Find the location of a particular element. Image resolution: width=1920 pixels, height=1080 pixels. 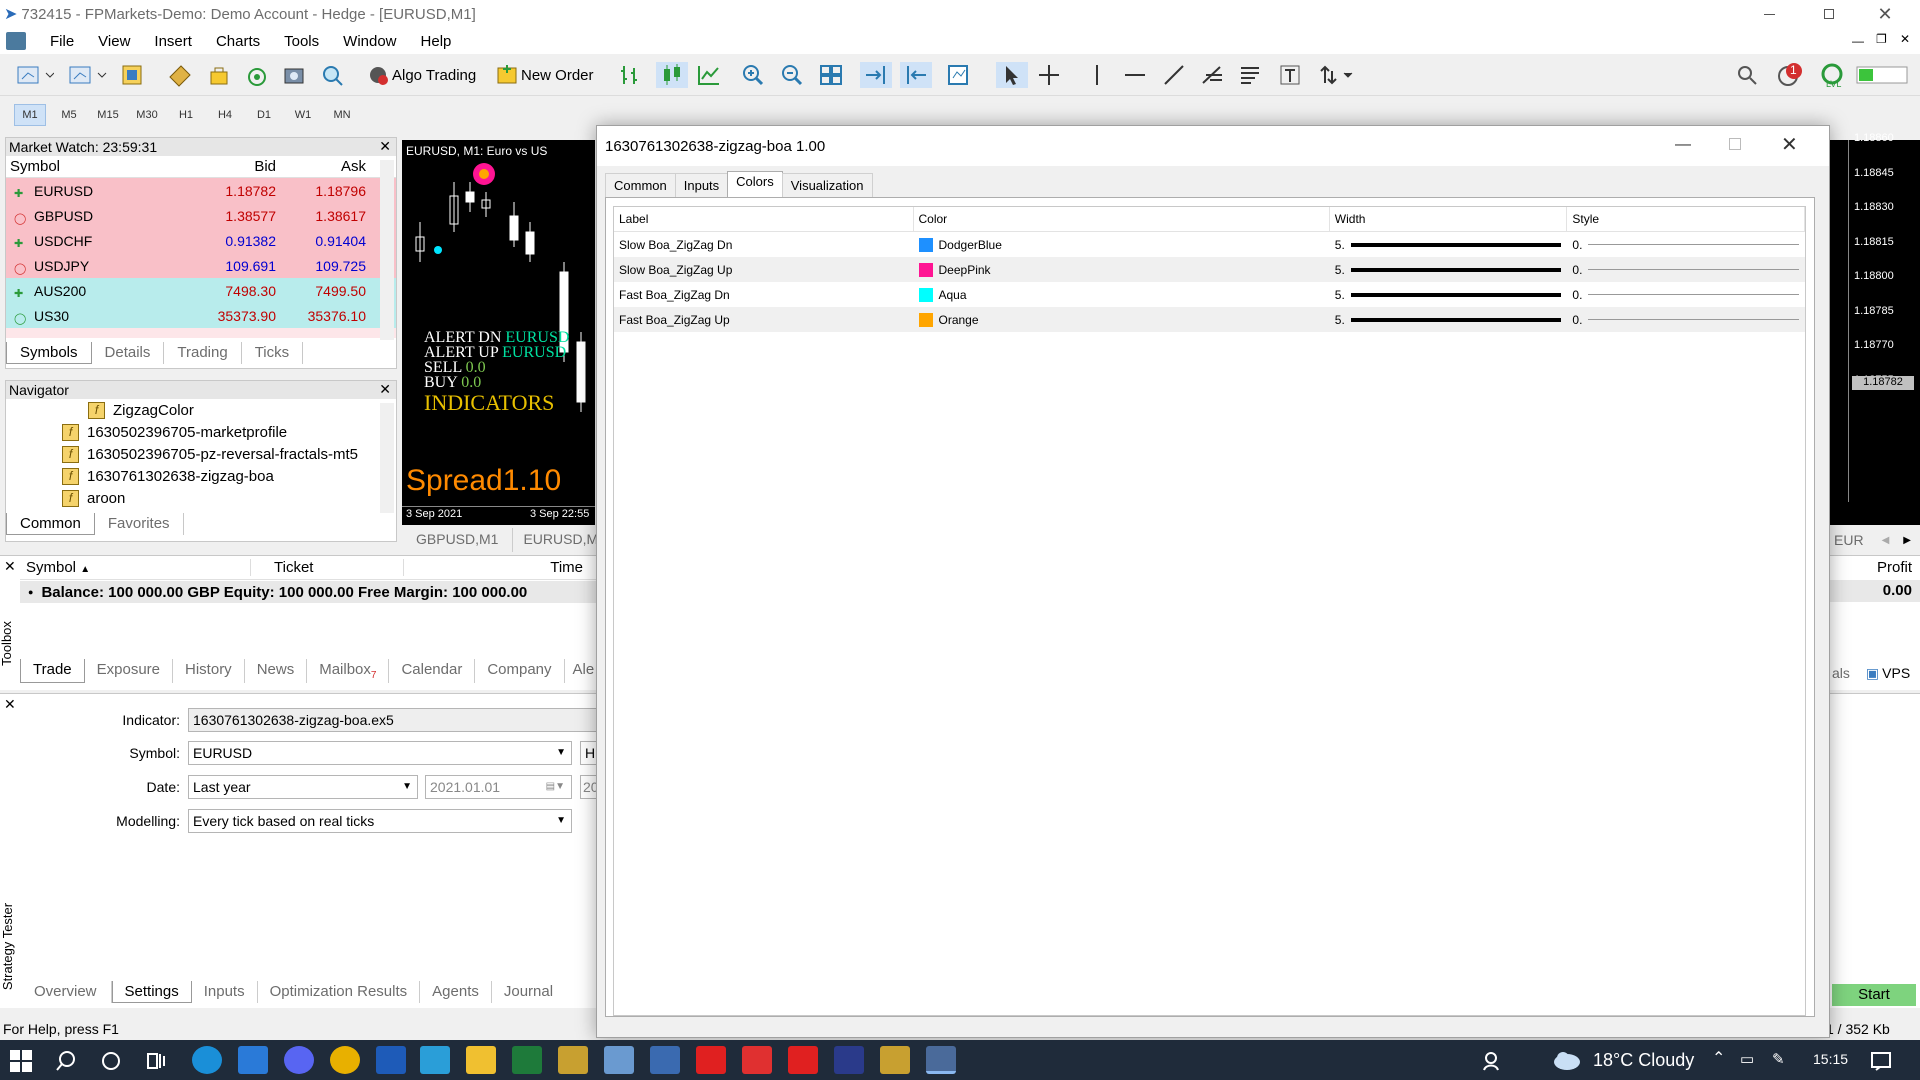

start-button: Start is located at coordinates (1874, 995).